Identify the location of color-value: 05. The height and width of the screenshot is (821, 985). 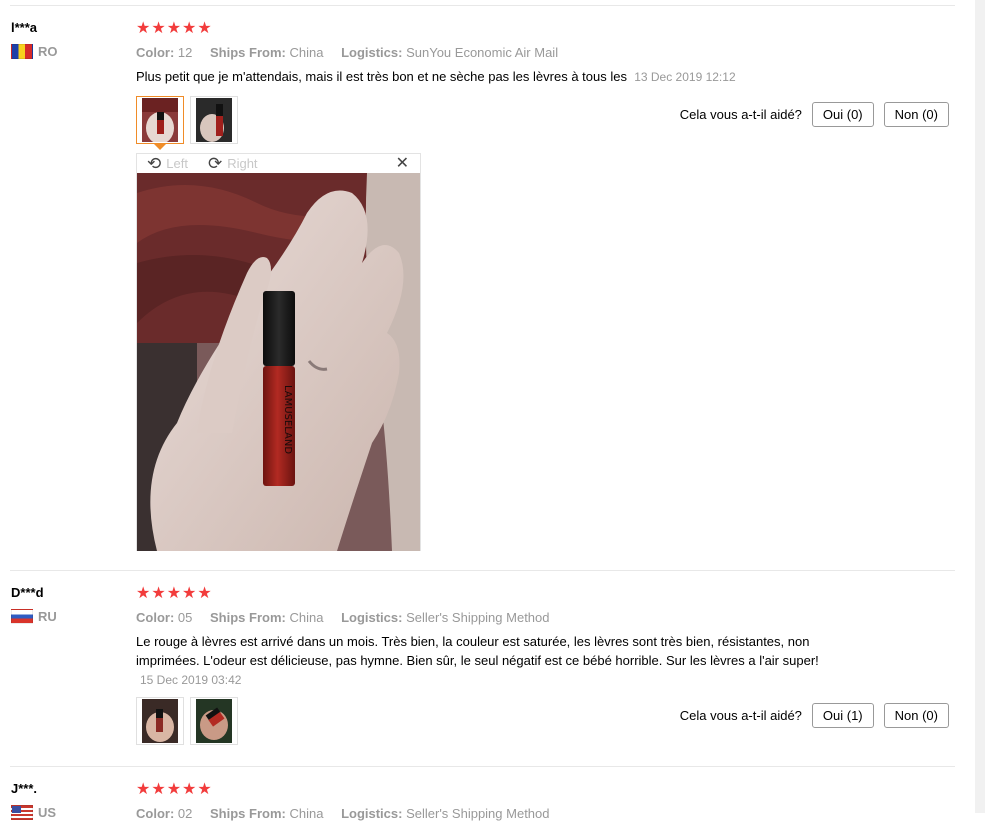
(185, 617).